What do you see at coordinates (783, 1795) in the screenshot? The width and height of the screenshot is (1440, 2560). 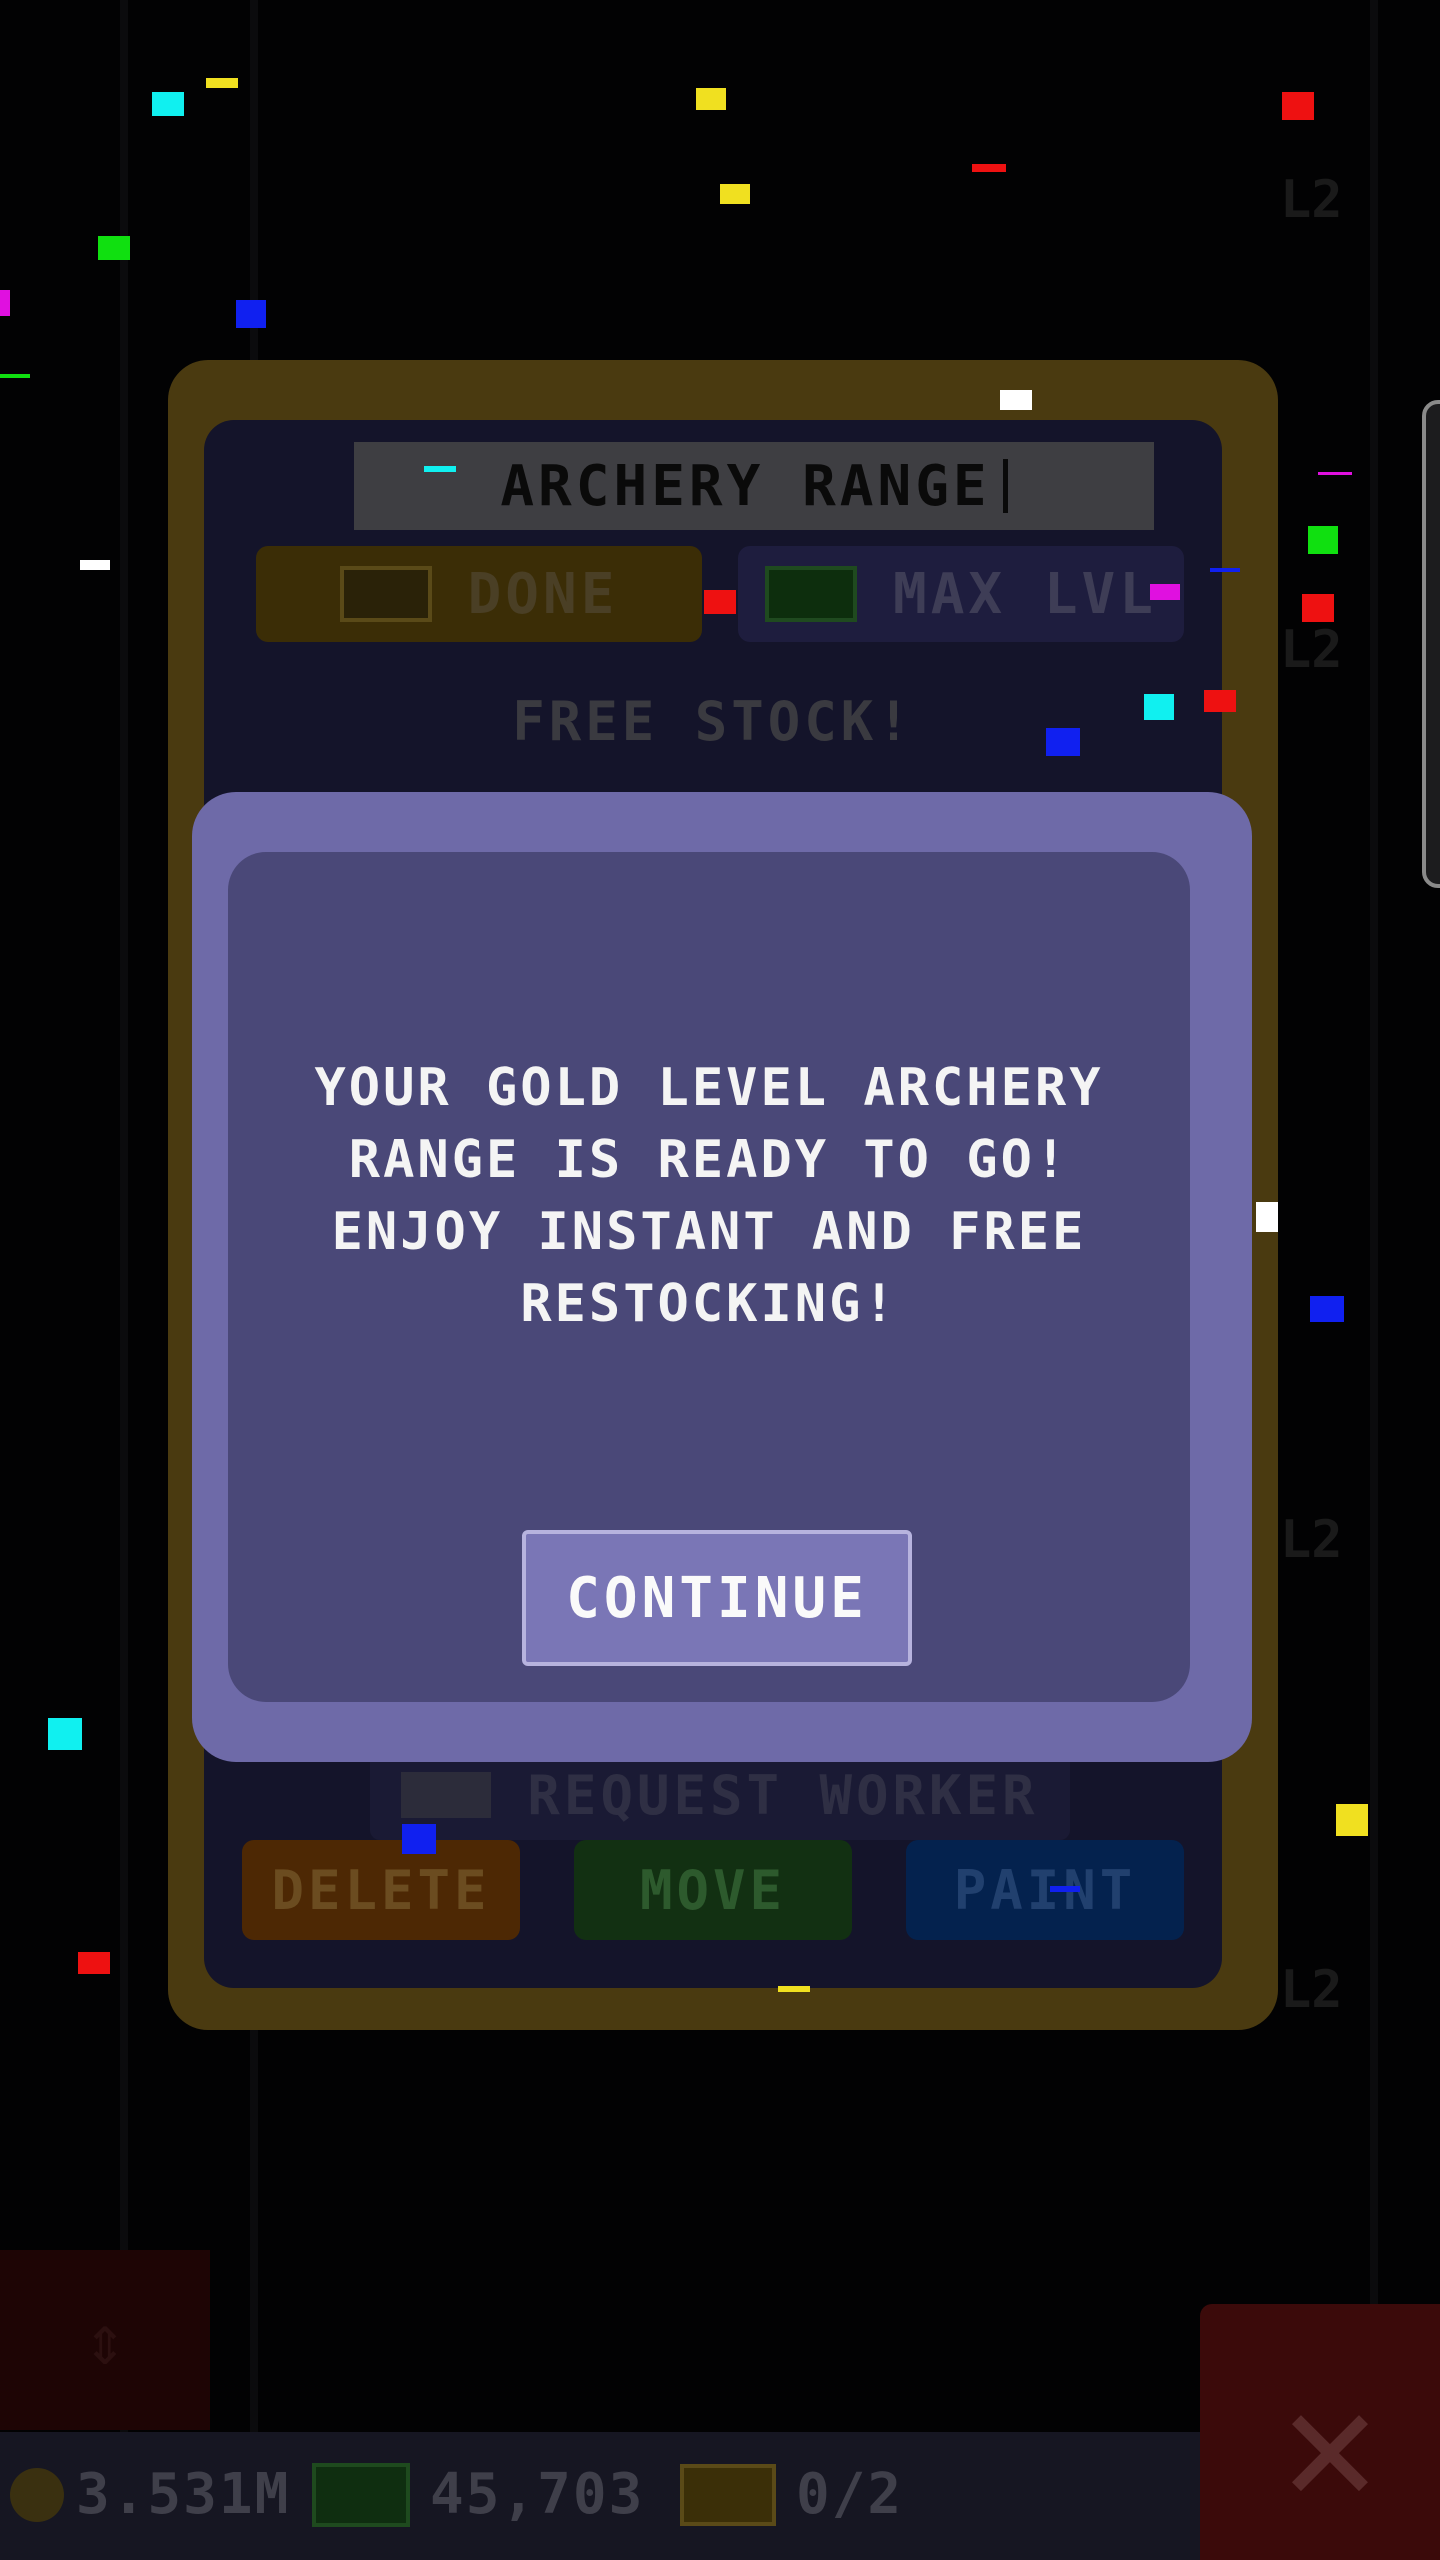 I see `request-worker-label: REQUEST WORKER` at bounding box center [783, 1795].